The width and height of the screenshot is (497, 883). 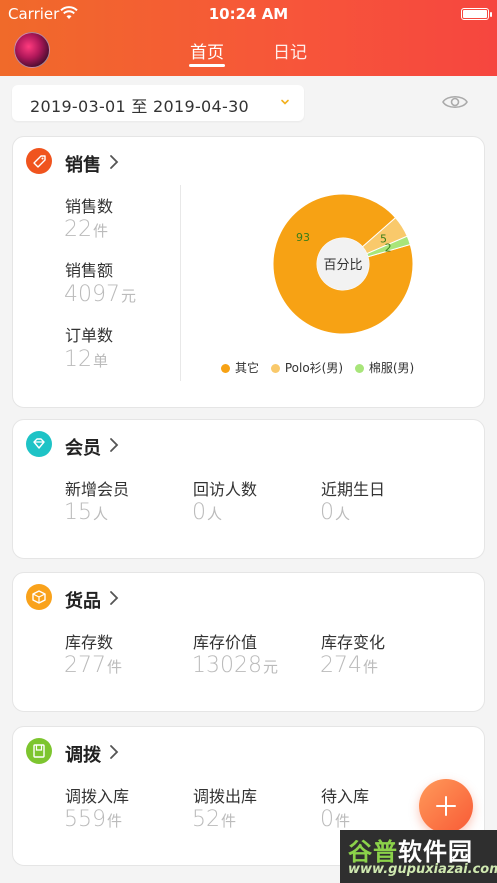 What do you see at coordinates (83, 600) in the screenshot?
I see `goods-title: 货品` at bounding box center [83, 600].